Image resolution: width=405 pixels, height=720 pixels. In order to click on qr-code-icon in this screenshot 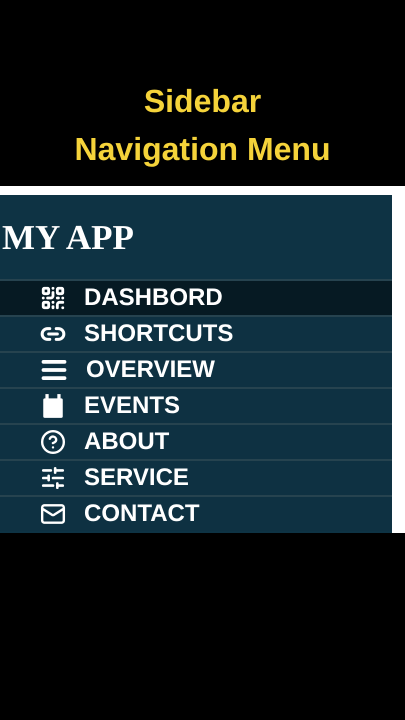, I will do `click(53, 298)`.